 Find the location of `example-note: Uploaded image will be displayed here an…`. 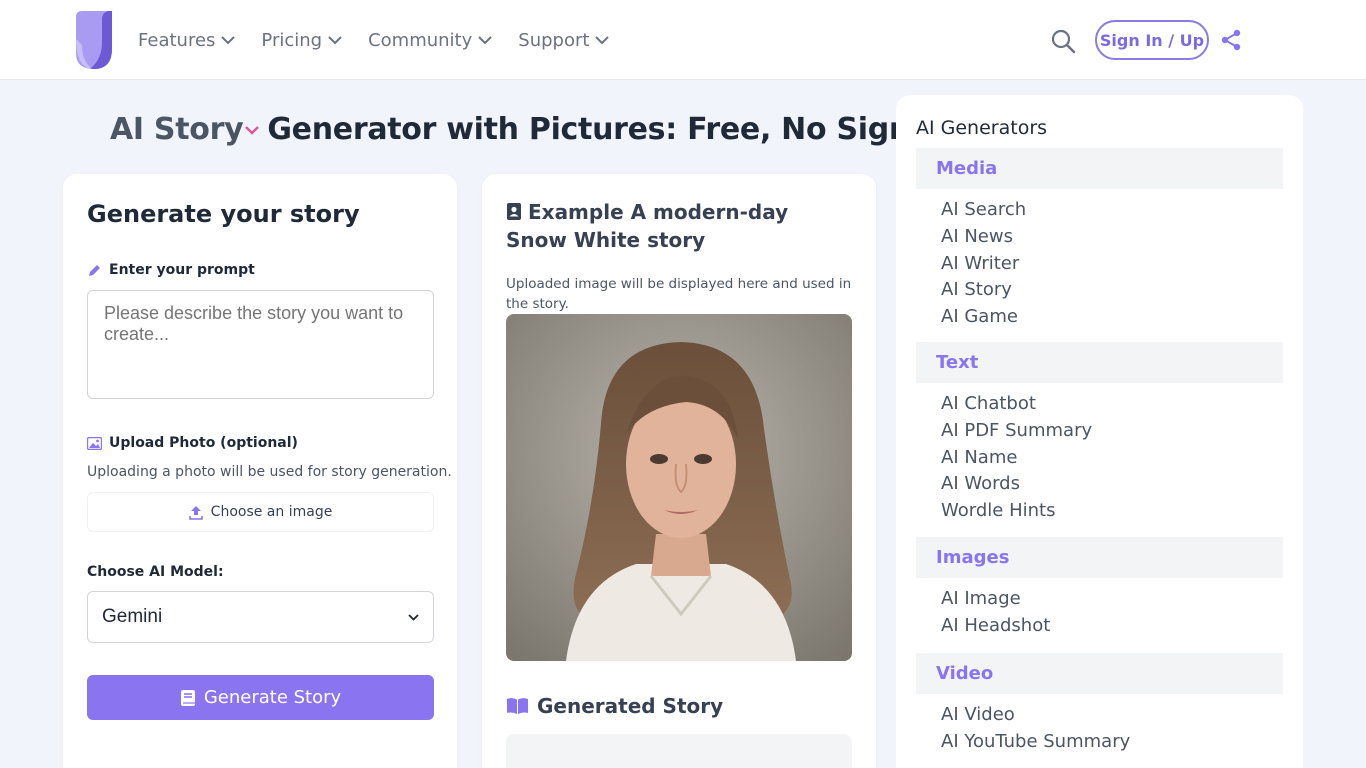

example-note: Uploaded image will be displayed here an… is located at coordinates (679, 294).